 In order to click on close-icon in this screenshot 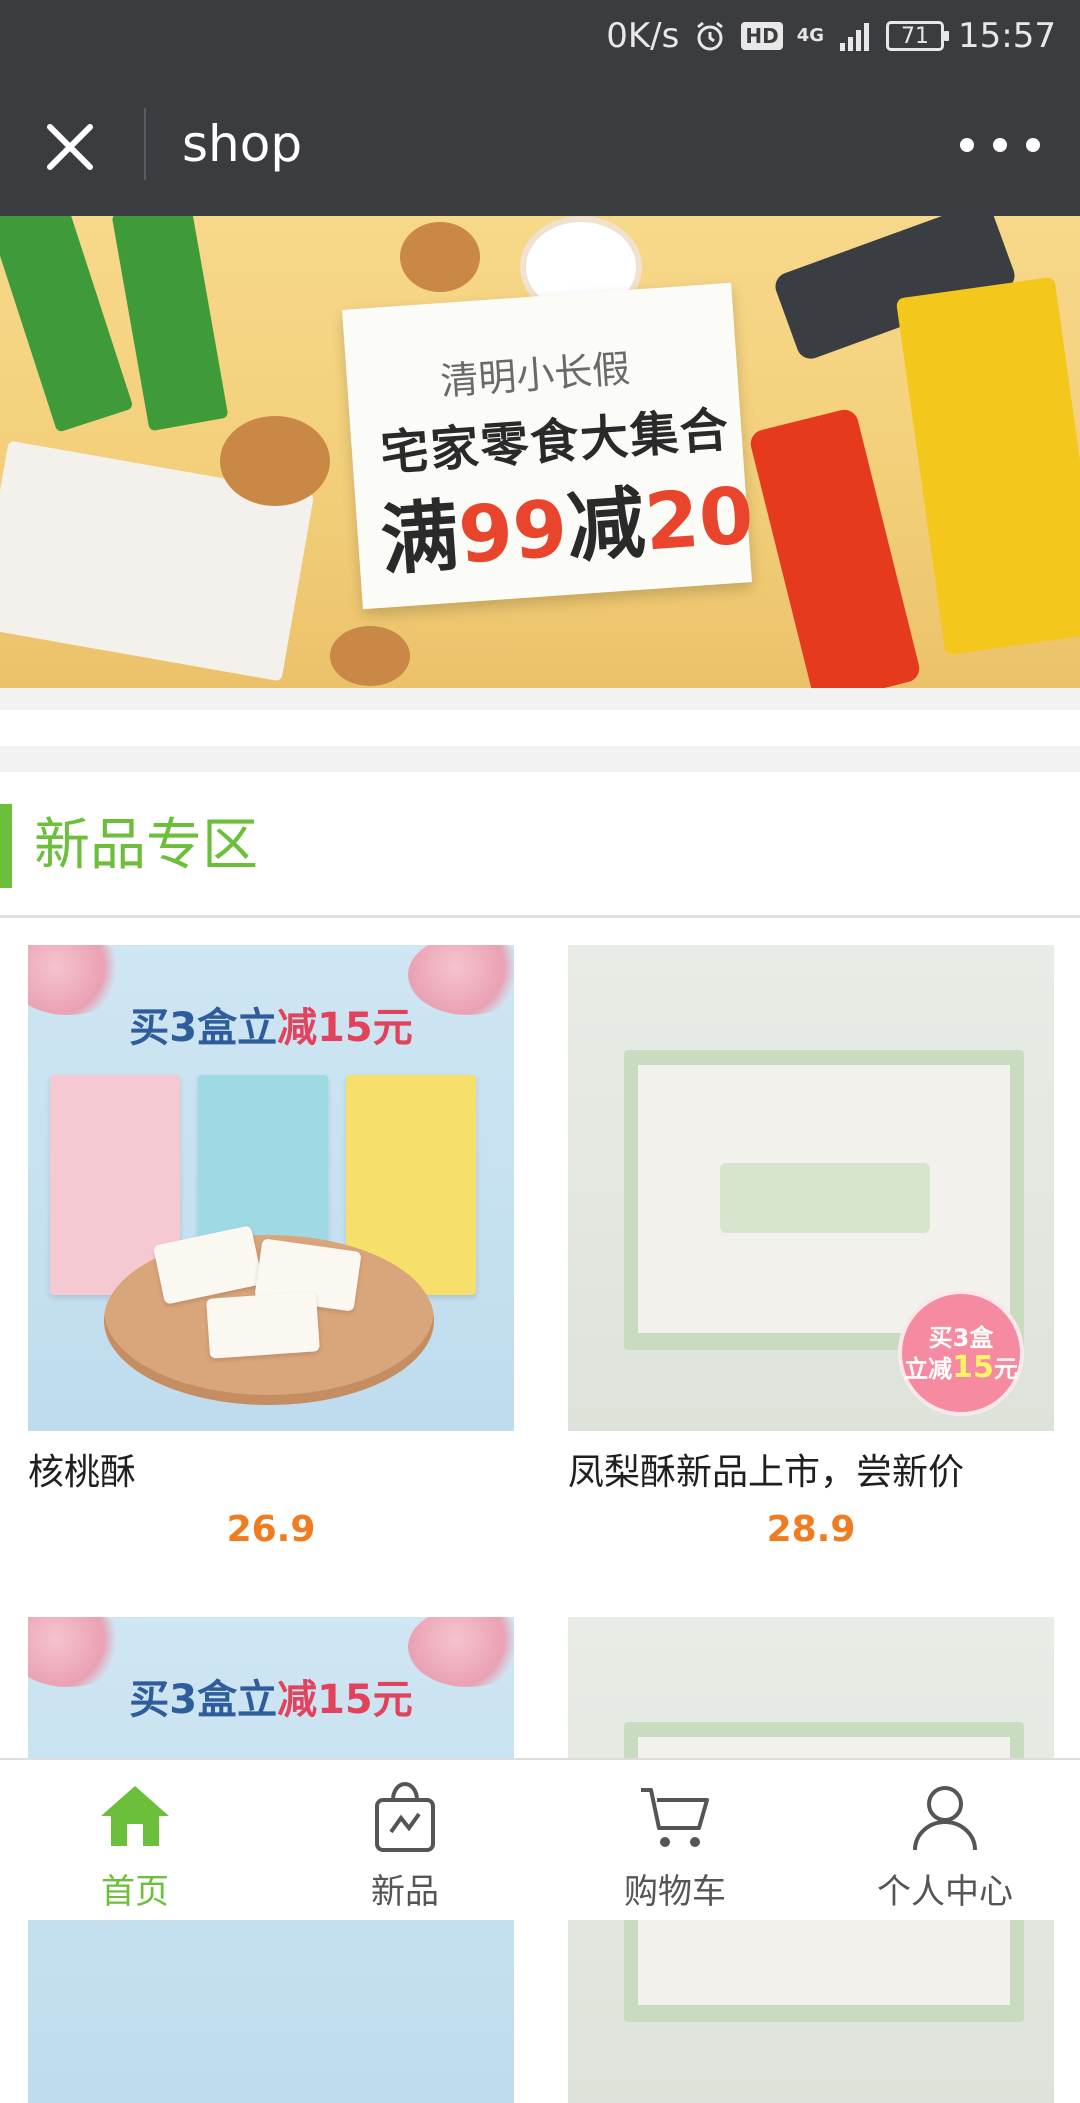, I will do `click(70, 147)`.